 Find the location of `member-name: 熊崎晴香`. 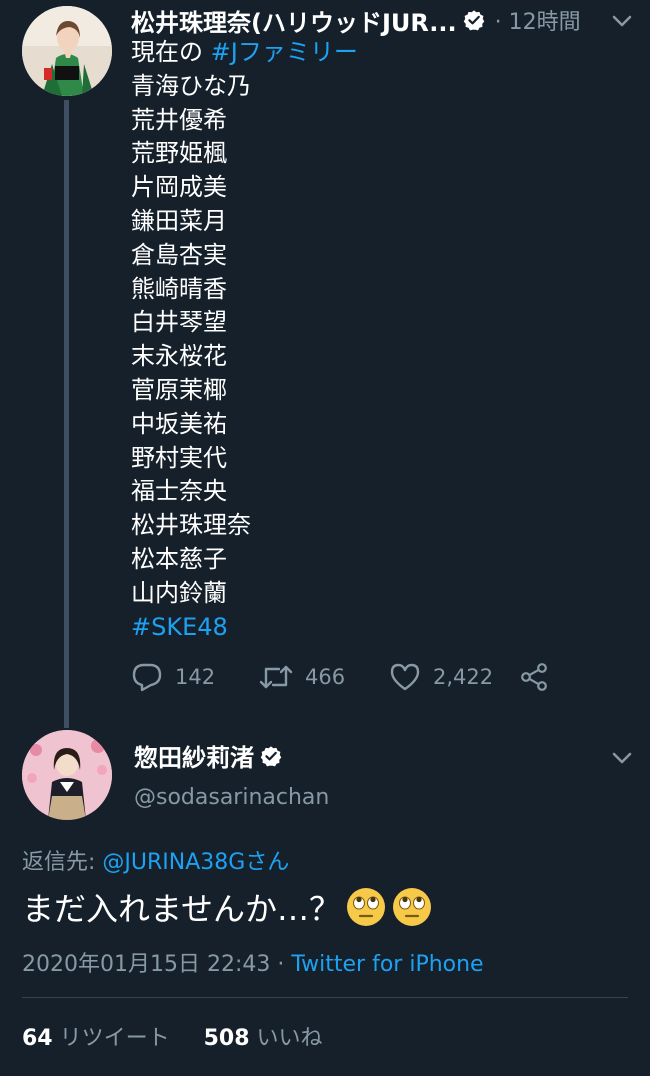

member-name: 熊崎晴香 is located at coordinates (179, 288).